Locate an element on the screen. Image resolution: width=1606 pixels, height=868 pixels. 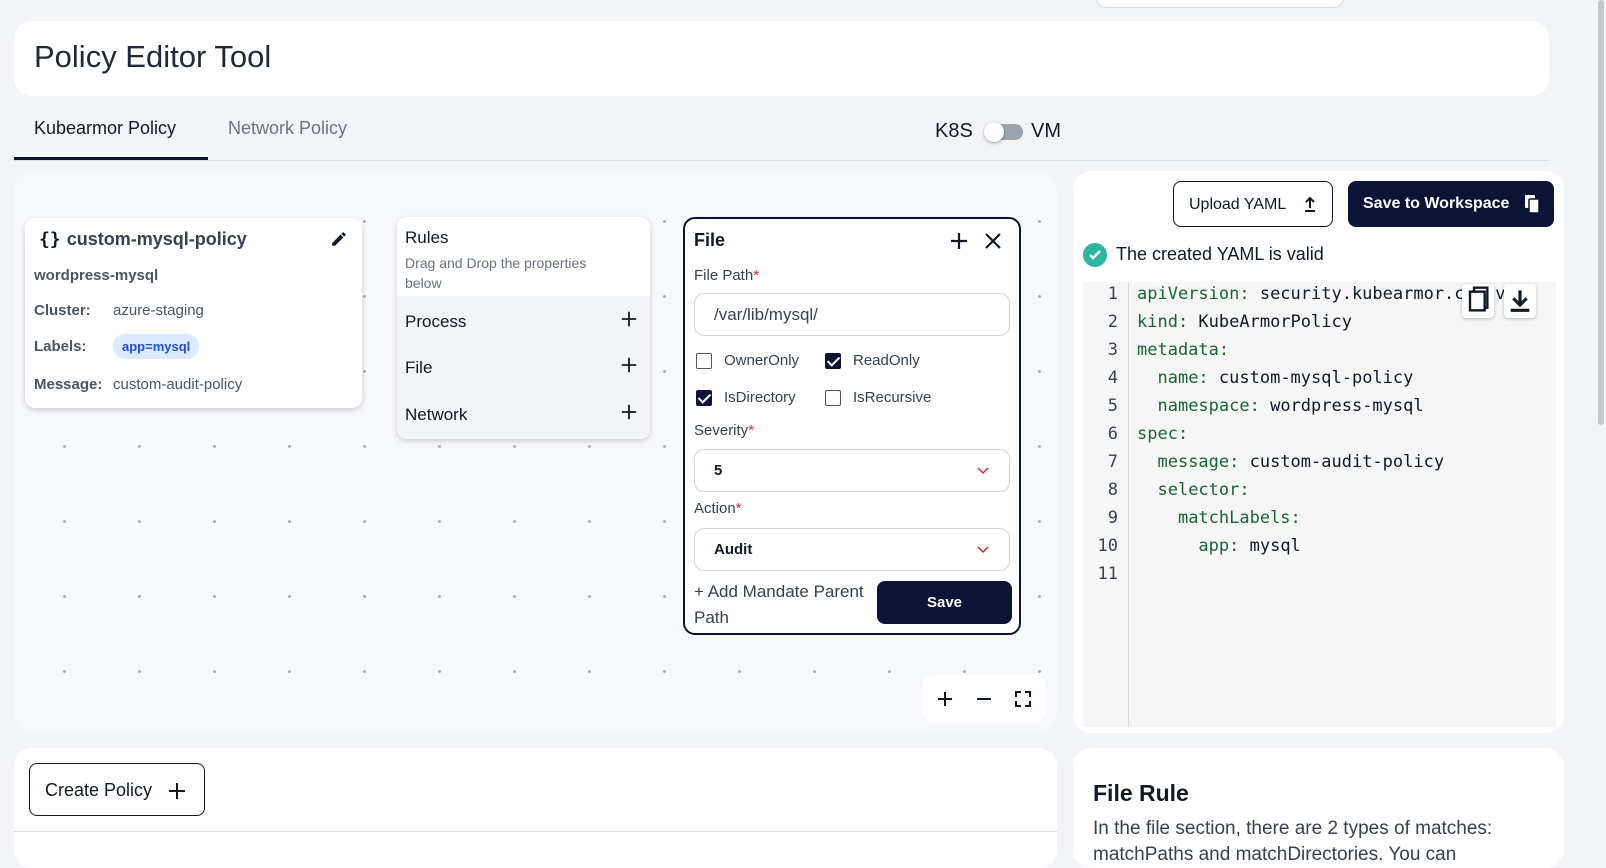
cluster-row: Cluster: azure-staging is located at coordinates (119, 310).